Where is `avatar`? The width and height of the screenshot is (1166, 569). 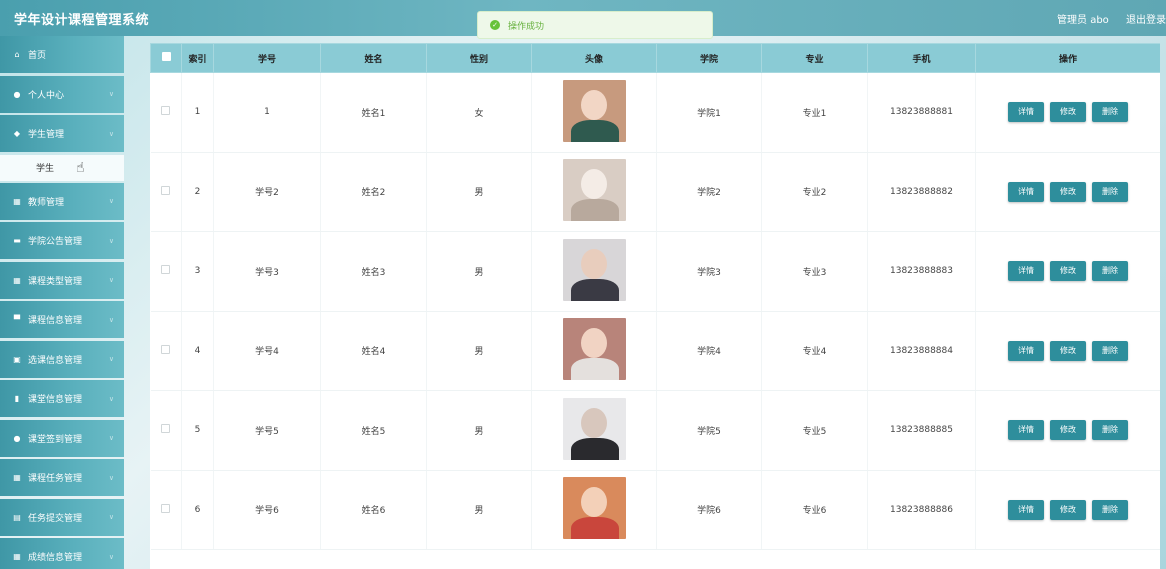
avatar is located at coordinates (594, 110).